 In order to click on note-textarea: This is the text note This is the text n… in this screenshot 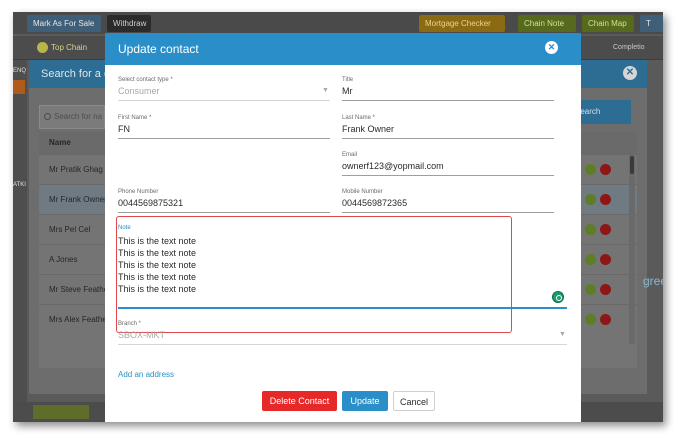, I will do `click(157, 265)`.